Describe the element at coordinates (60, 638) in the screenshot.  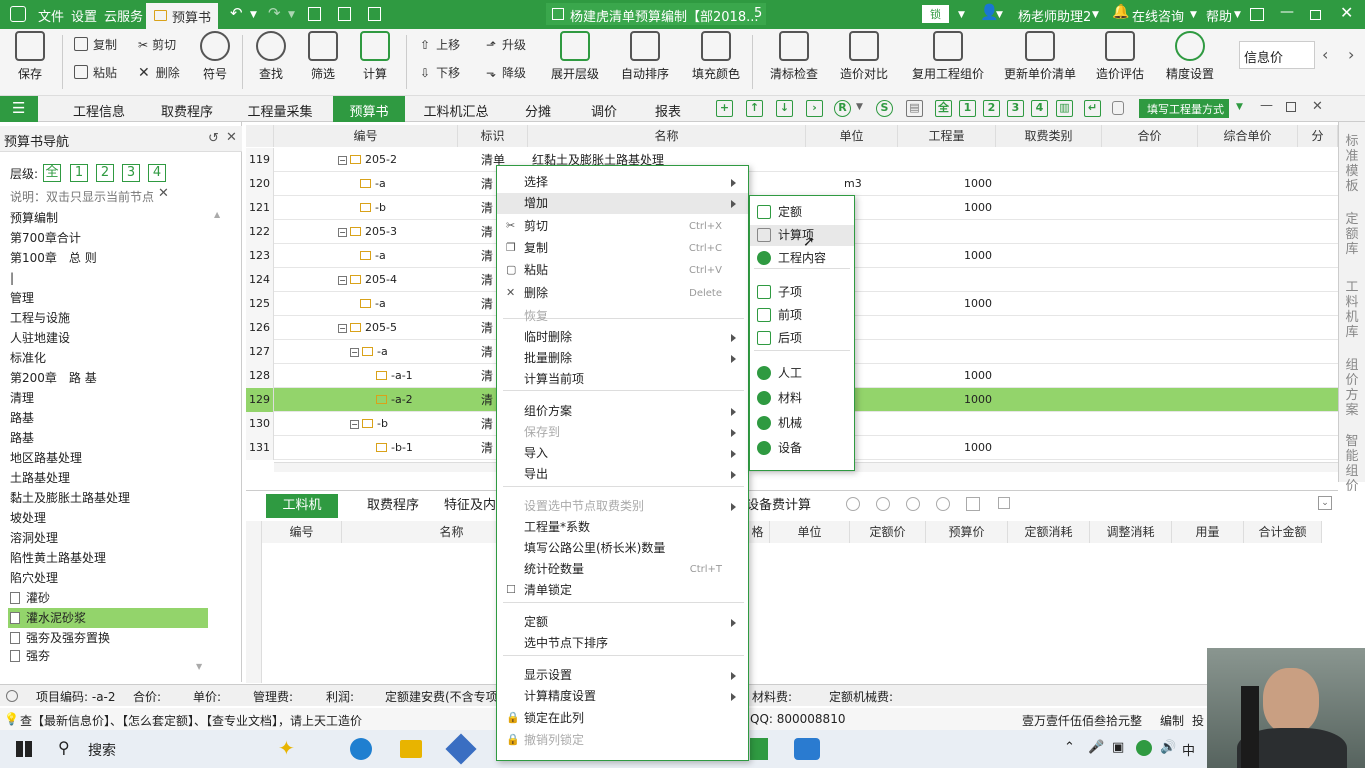
I see `nav-tree-item: 强夯及强夯置换` at that location.